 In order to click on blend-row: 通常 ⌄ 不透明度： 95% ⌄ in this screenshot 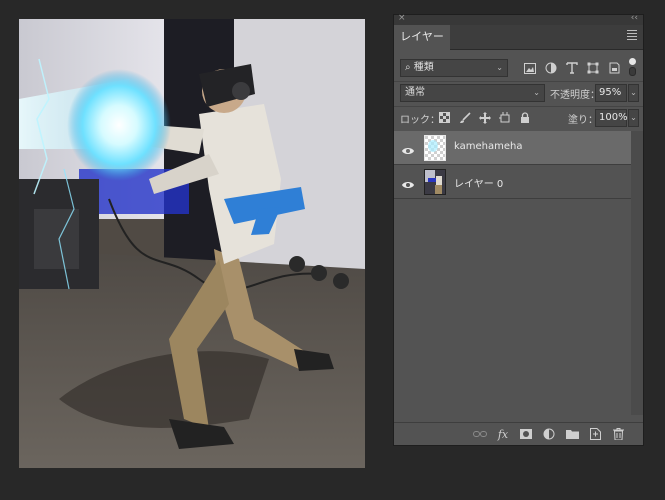, I will do `click(519, 93)`.